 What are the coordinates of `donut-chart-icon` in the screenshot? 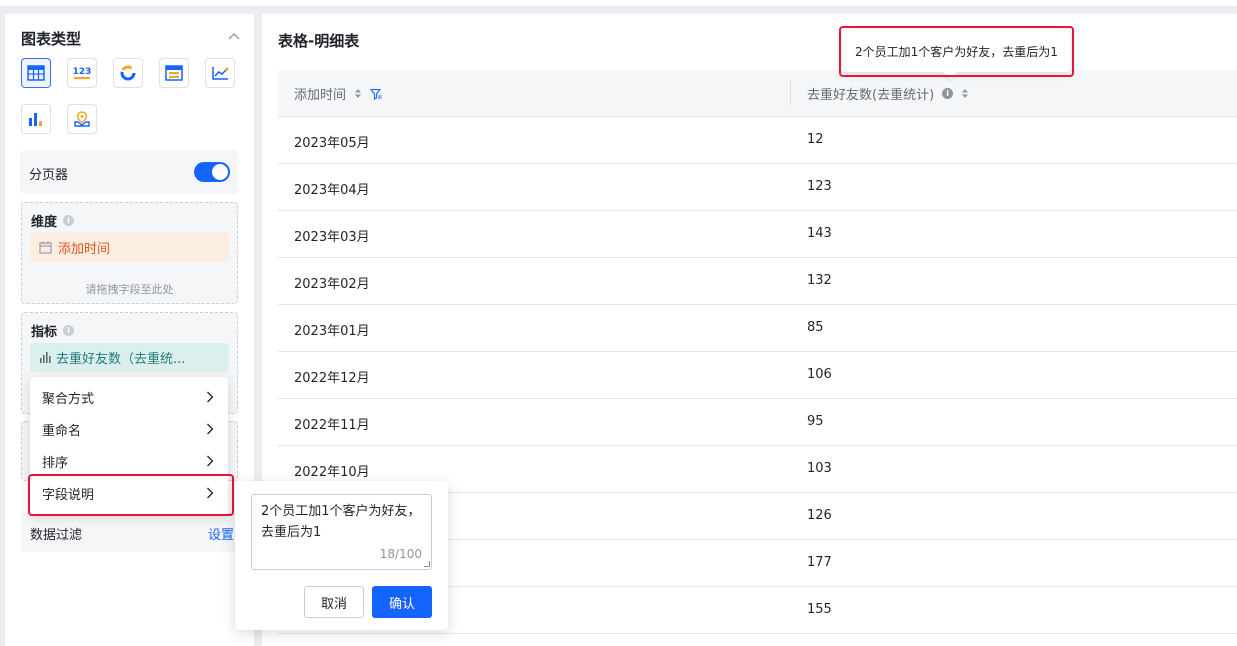 It's located at (128, 73).